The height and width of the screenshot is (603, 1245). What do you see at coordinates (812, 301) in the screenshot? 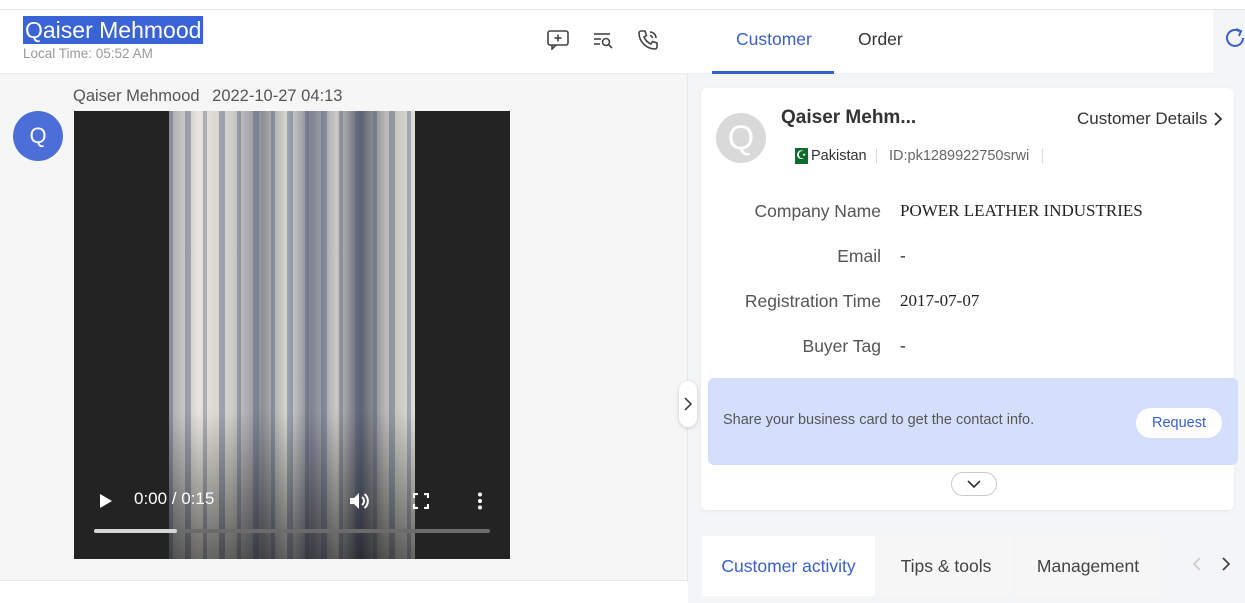
I see `registration-time-label: Registration Time` at bounding box center [812, 301].